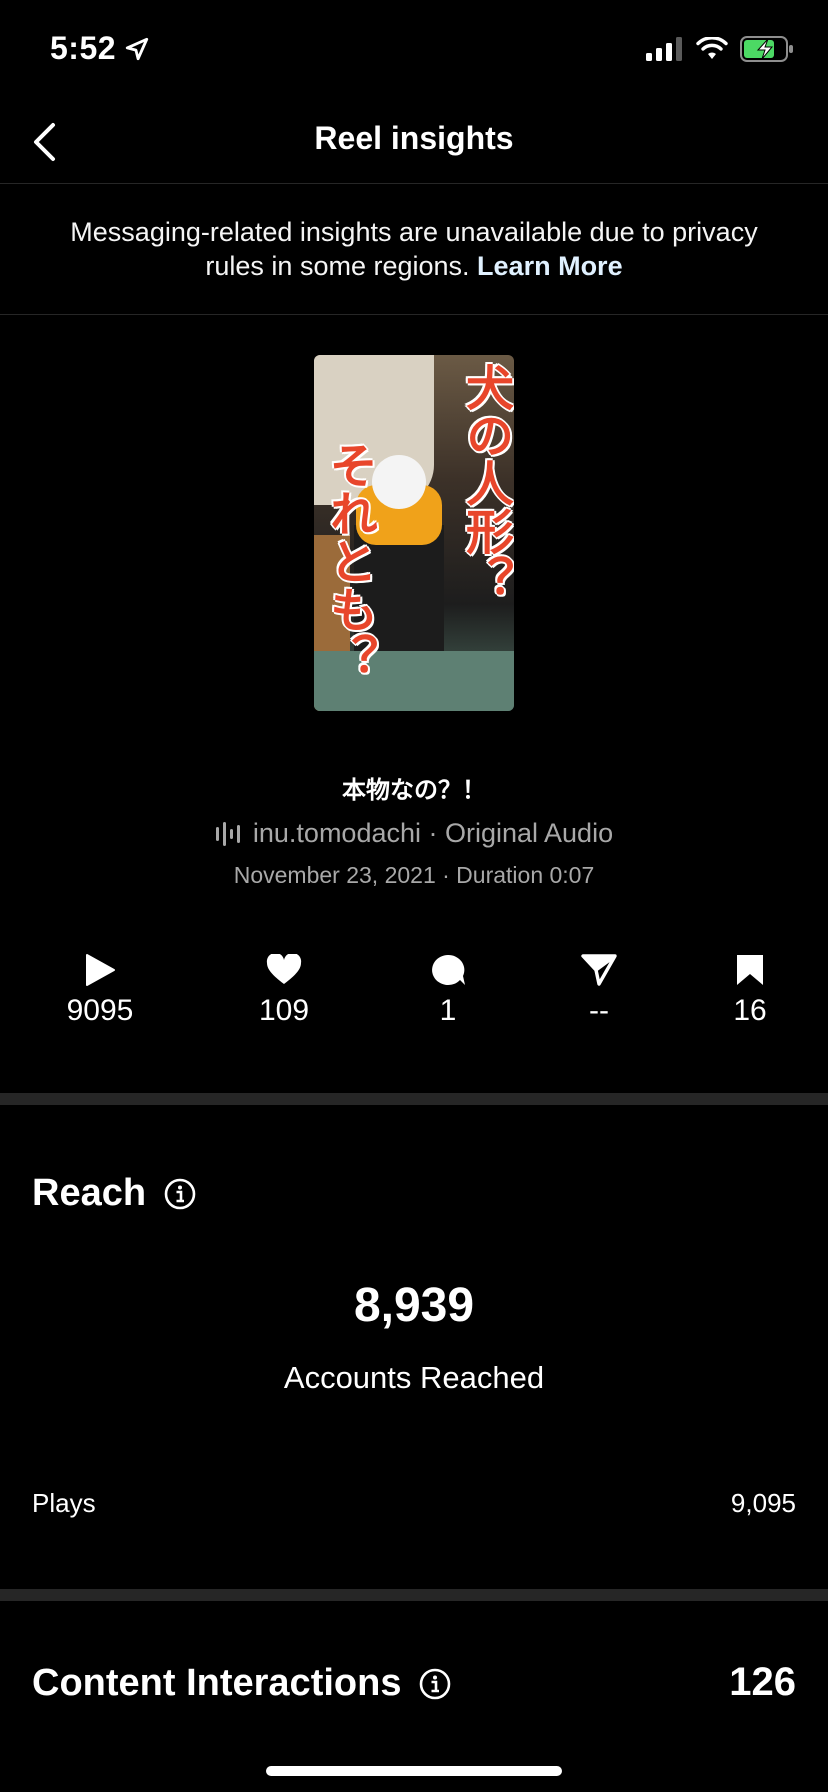 Image resolution: width=828 pixels, height=1792 pixels. I want to click on reach-title-text: Reach, so click(89, 1193).